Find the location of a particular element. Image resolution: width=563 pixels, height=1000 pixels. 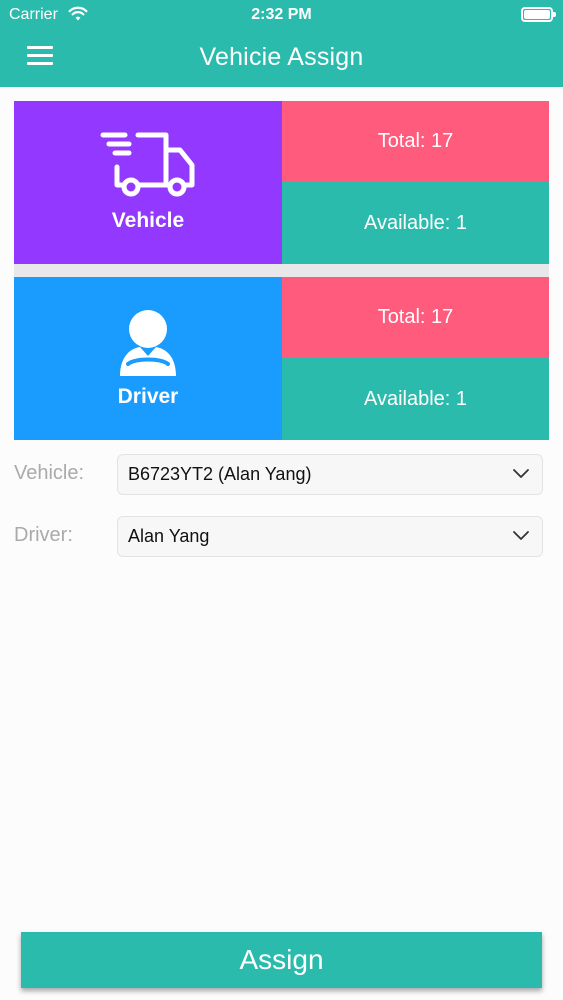

driver-icon is located at coordinates (148, 343).